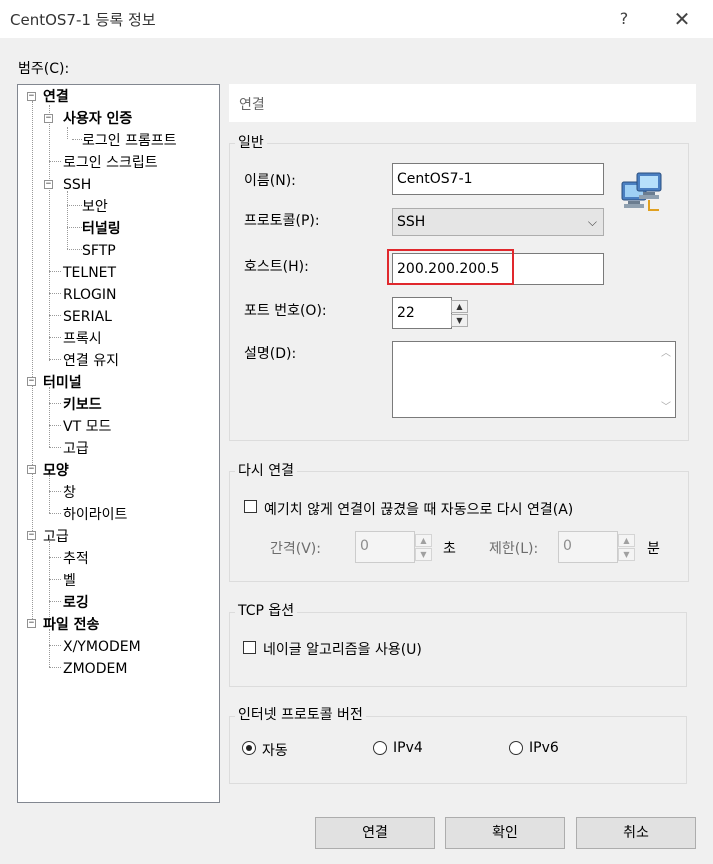 The image size is (713, 864). Describe the element at coordinates (101, 229) in the screenshot. I see `tree-item-tunneling: 터널링` at that location.